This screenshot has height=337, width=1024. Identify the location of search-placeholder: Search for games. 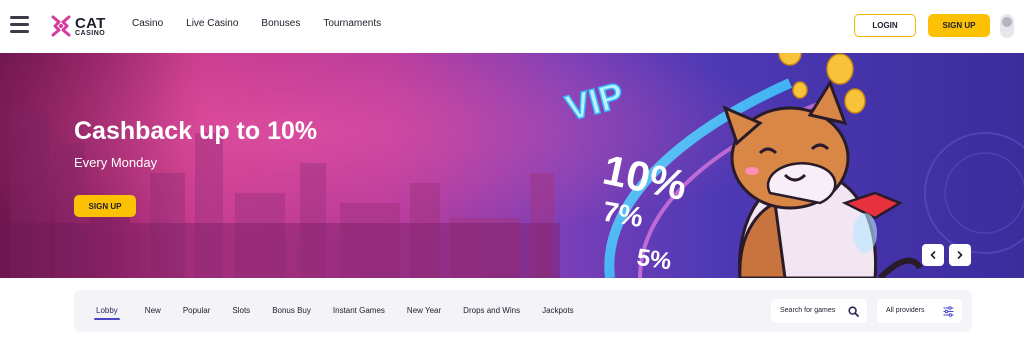
(808, 310).